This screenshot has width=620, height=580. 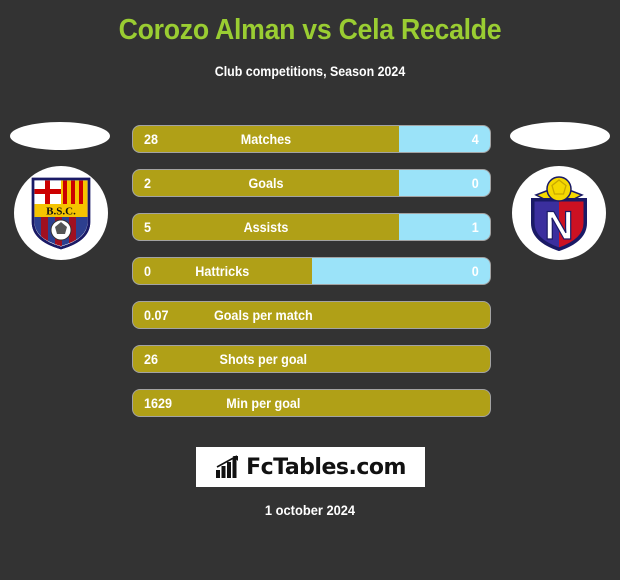 I want to click on date-label: 1 october 2024, so click(x=310, y=510).